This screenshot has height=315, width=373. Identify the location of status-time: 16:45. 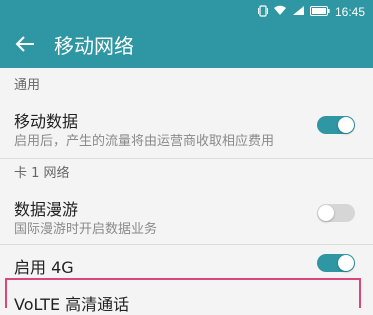
(349, 12).